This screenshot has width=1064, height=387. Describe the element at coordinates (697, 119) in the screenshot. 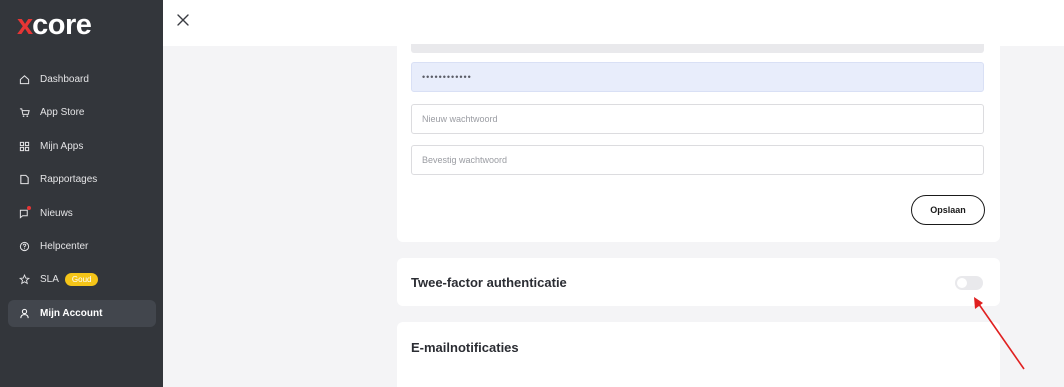

I see `new-password-input: Nieuw wachtwoord` at that location.